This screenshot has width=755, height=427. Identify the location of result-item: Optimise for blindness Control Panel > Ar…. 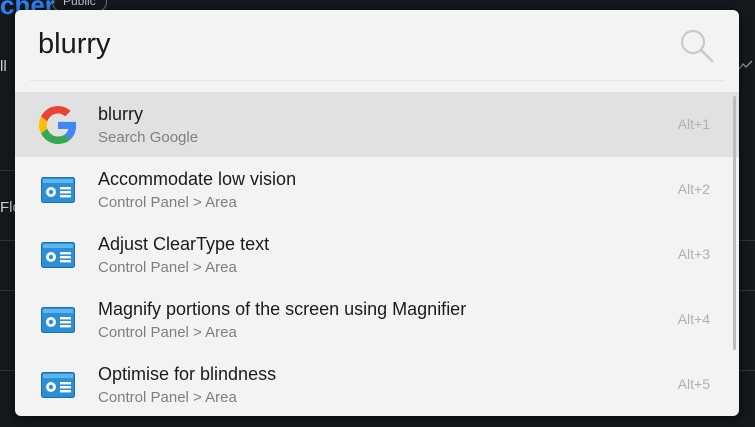
(377, 384).